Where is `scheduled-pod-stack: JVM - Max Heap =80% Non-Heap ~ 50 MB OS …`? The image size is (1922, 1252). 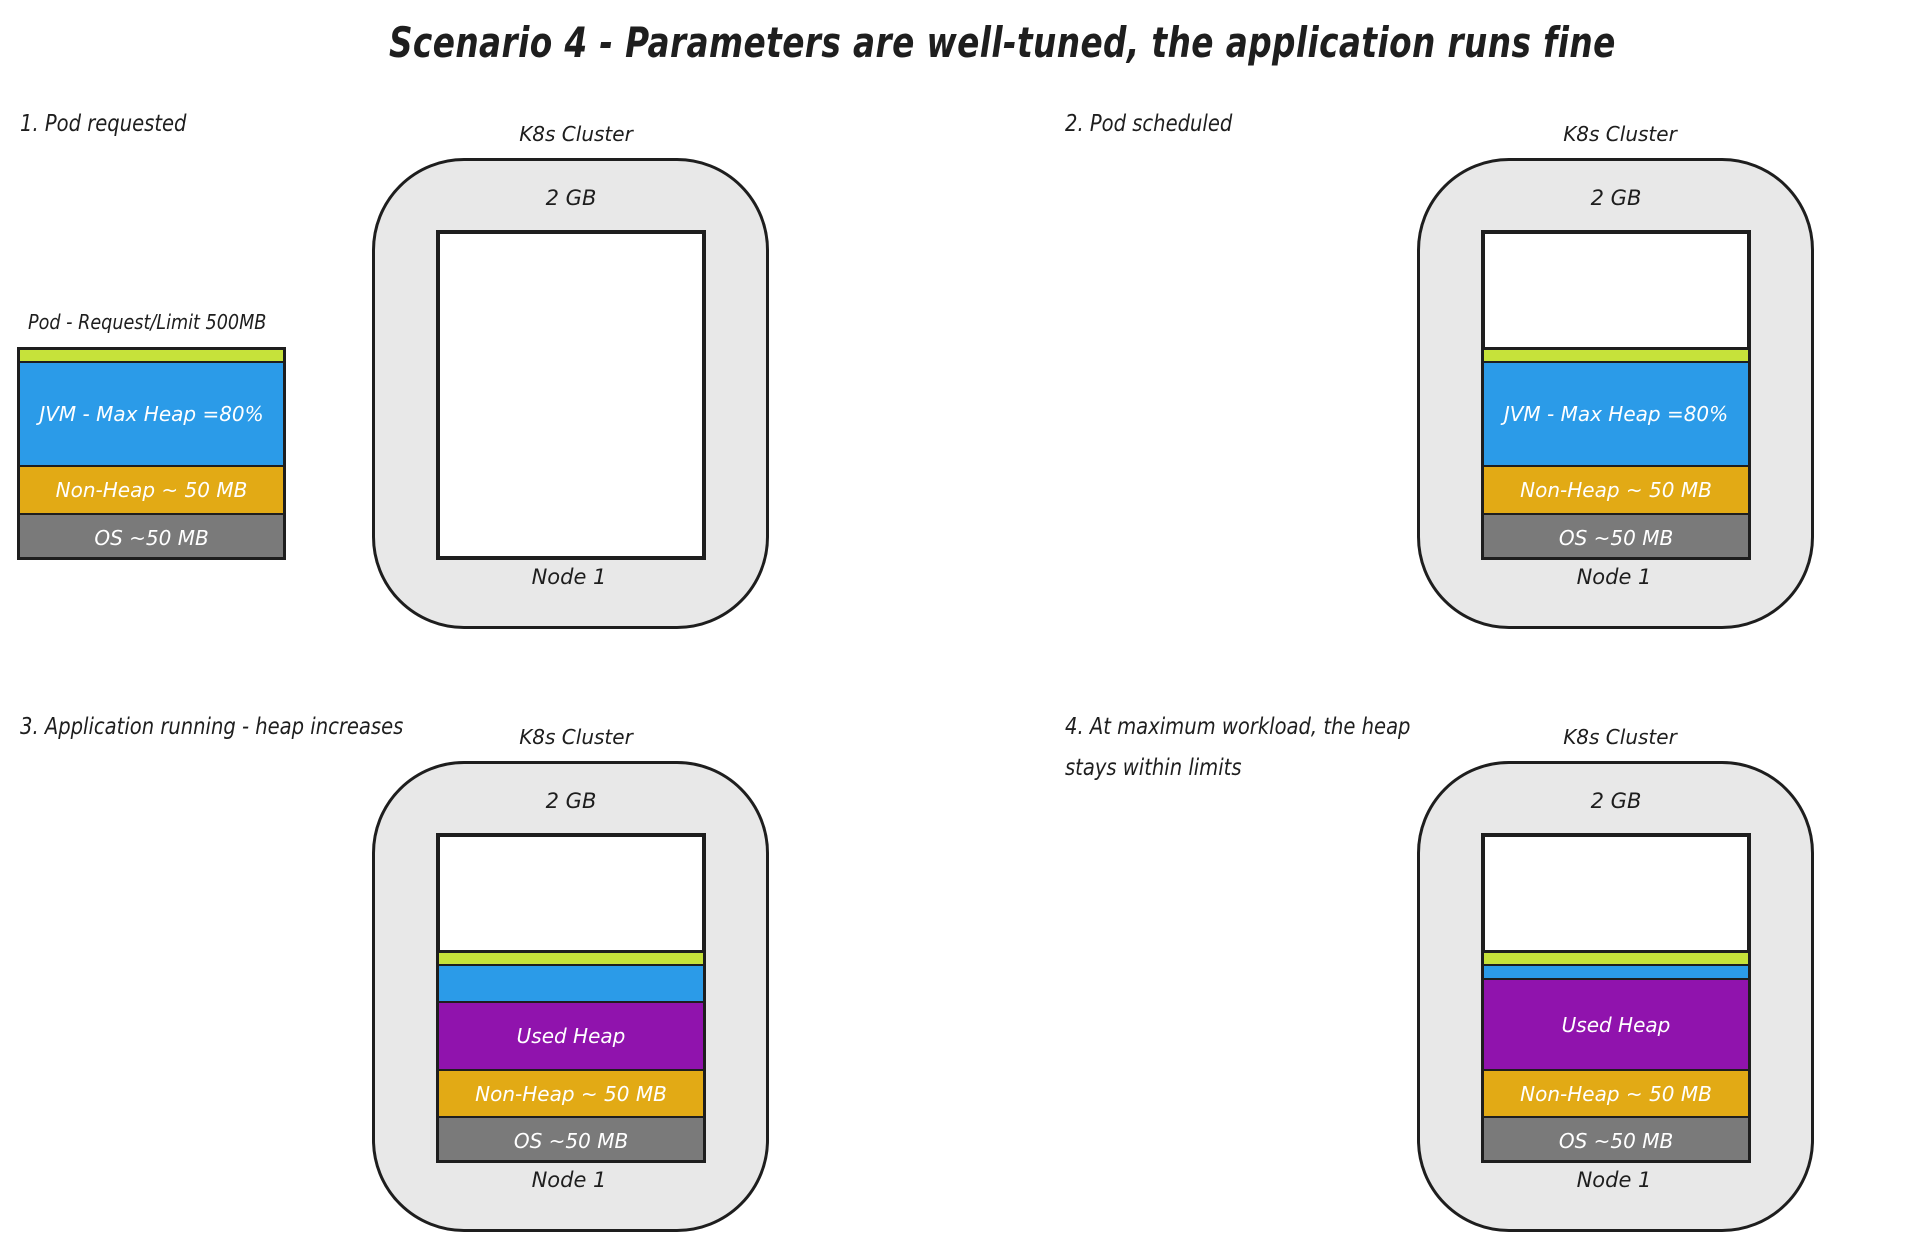
scheduled-pod-stack: JVM - Max Heap =80% Non-Heap ~ 50 MB OS … is located at coordinates (1616, 453).